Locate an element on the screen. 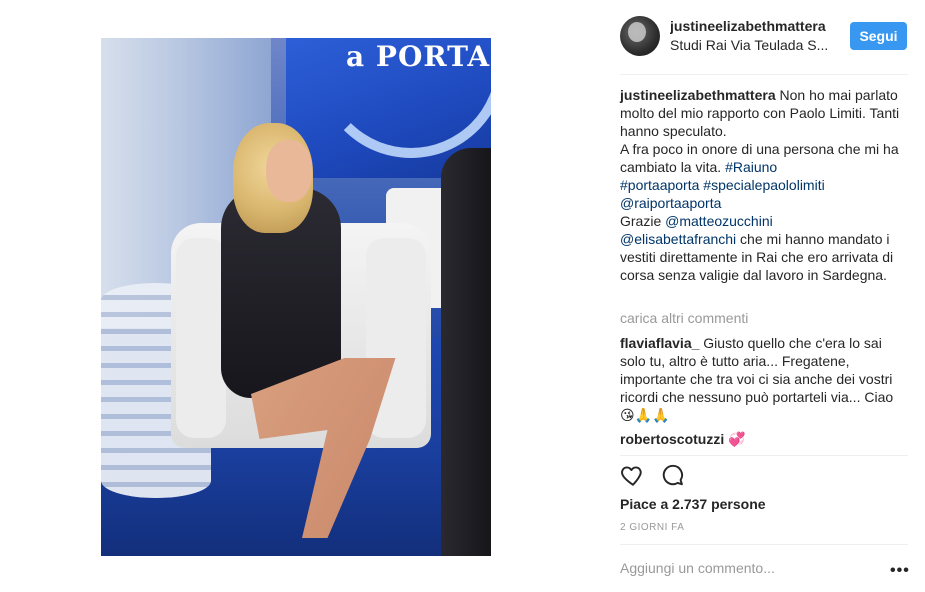  hashtag-specialepaololimiti: #specialepaololimiti is located at coordinates (763, 185).